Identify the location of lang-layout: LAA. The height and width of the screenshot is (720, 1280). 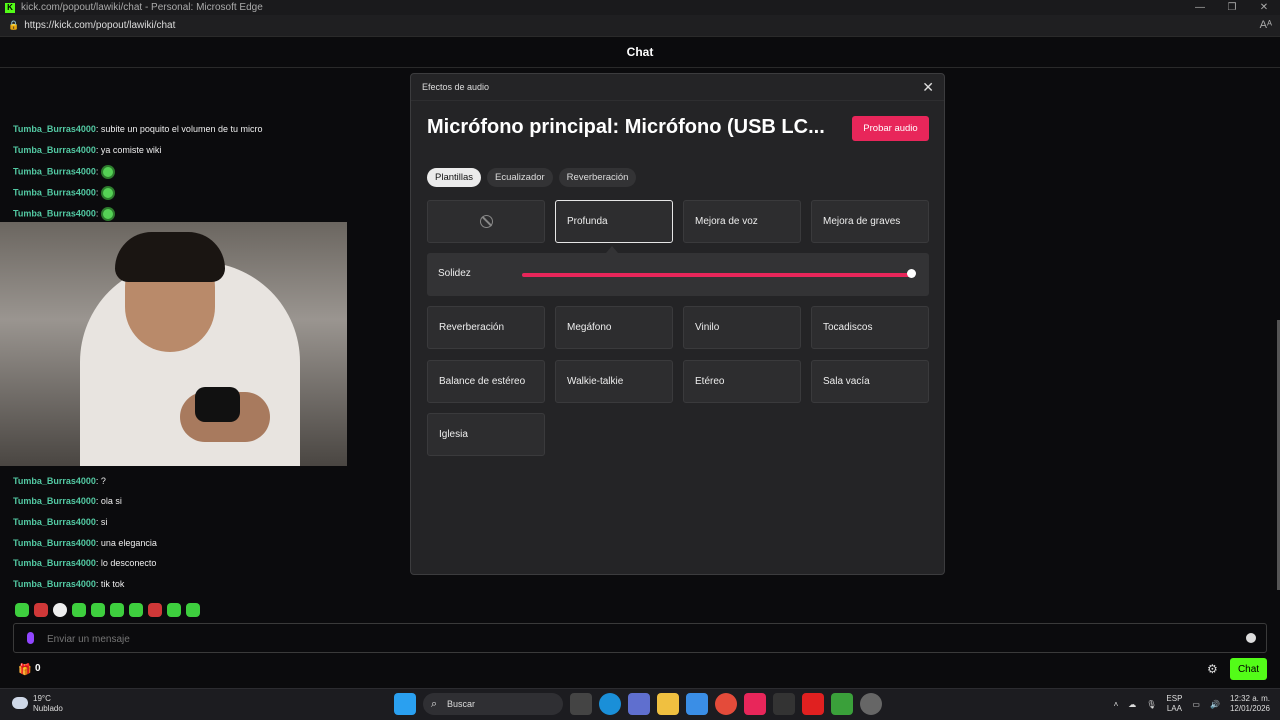
(1174, 708).